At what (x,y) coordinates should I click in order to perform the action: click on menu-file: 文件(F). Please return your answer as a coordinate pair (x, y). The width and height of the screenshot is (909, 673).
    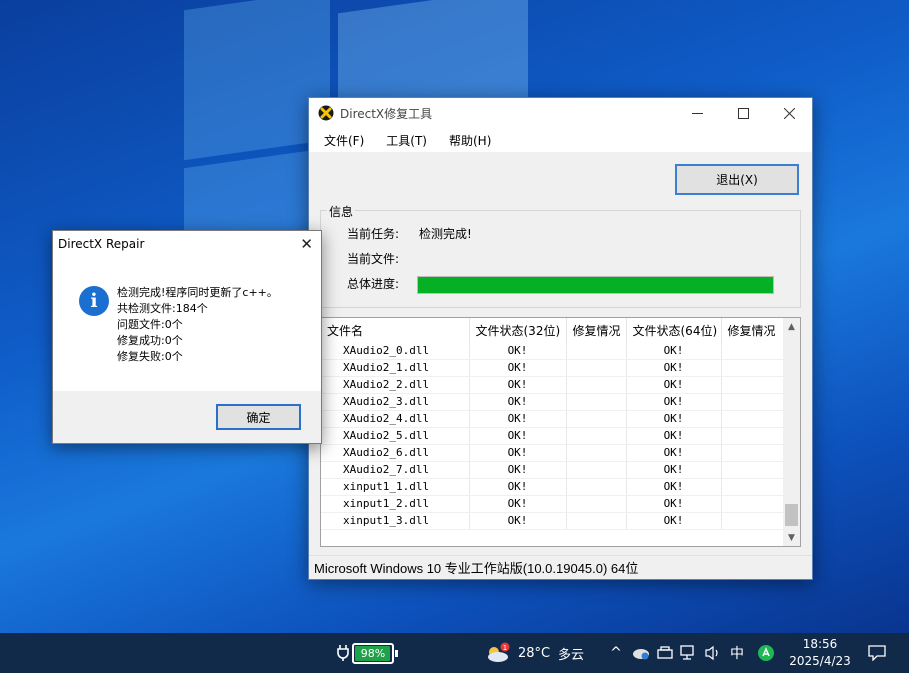
    Looking at the image, I should click on (344, 140).